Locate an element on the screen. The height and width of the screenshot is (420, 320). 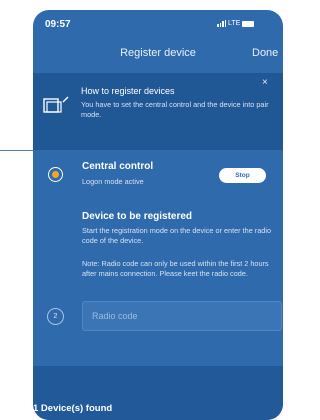
nav-bar: Register device Done is located at coordinates (158, 54).